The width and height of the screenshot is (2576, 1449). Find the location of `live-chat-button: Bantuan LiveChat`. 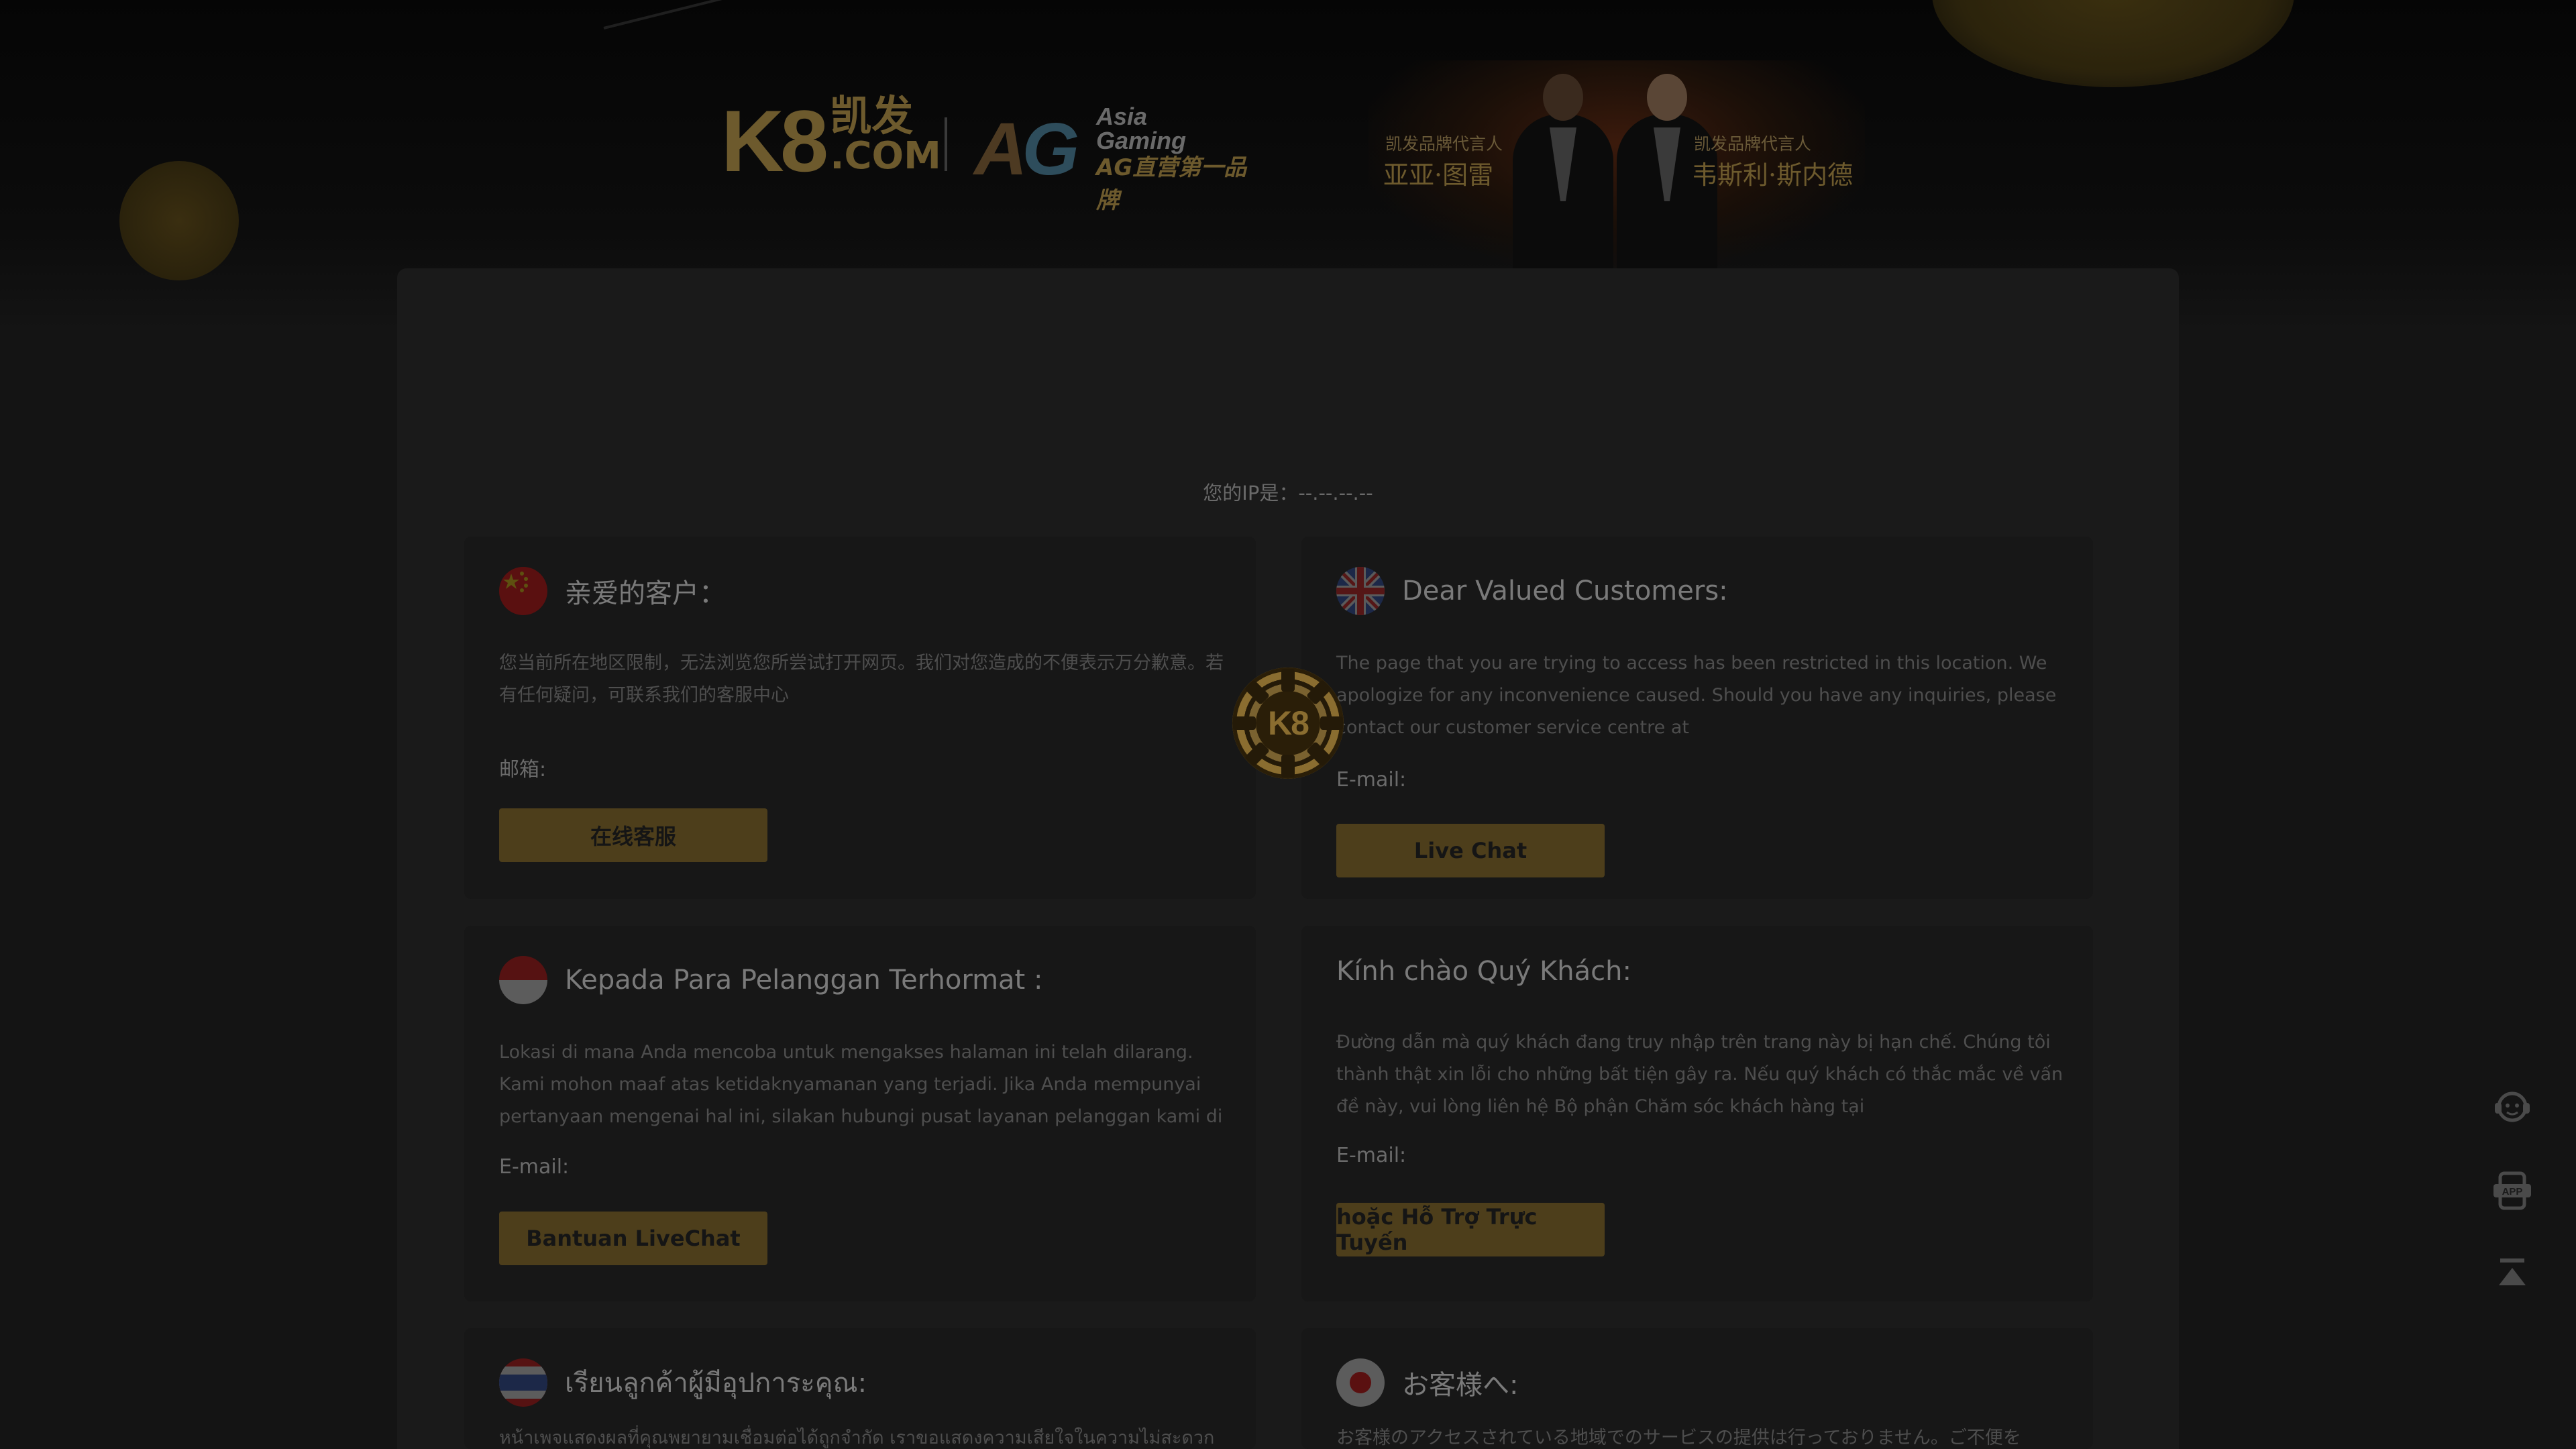

live-chat-button: Bantuan LiveChat is located at coordinates (633, 1238).